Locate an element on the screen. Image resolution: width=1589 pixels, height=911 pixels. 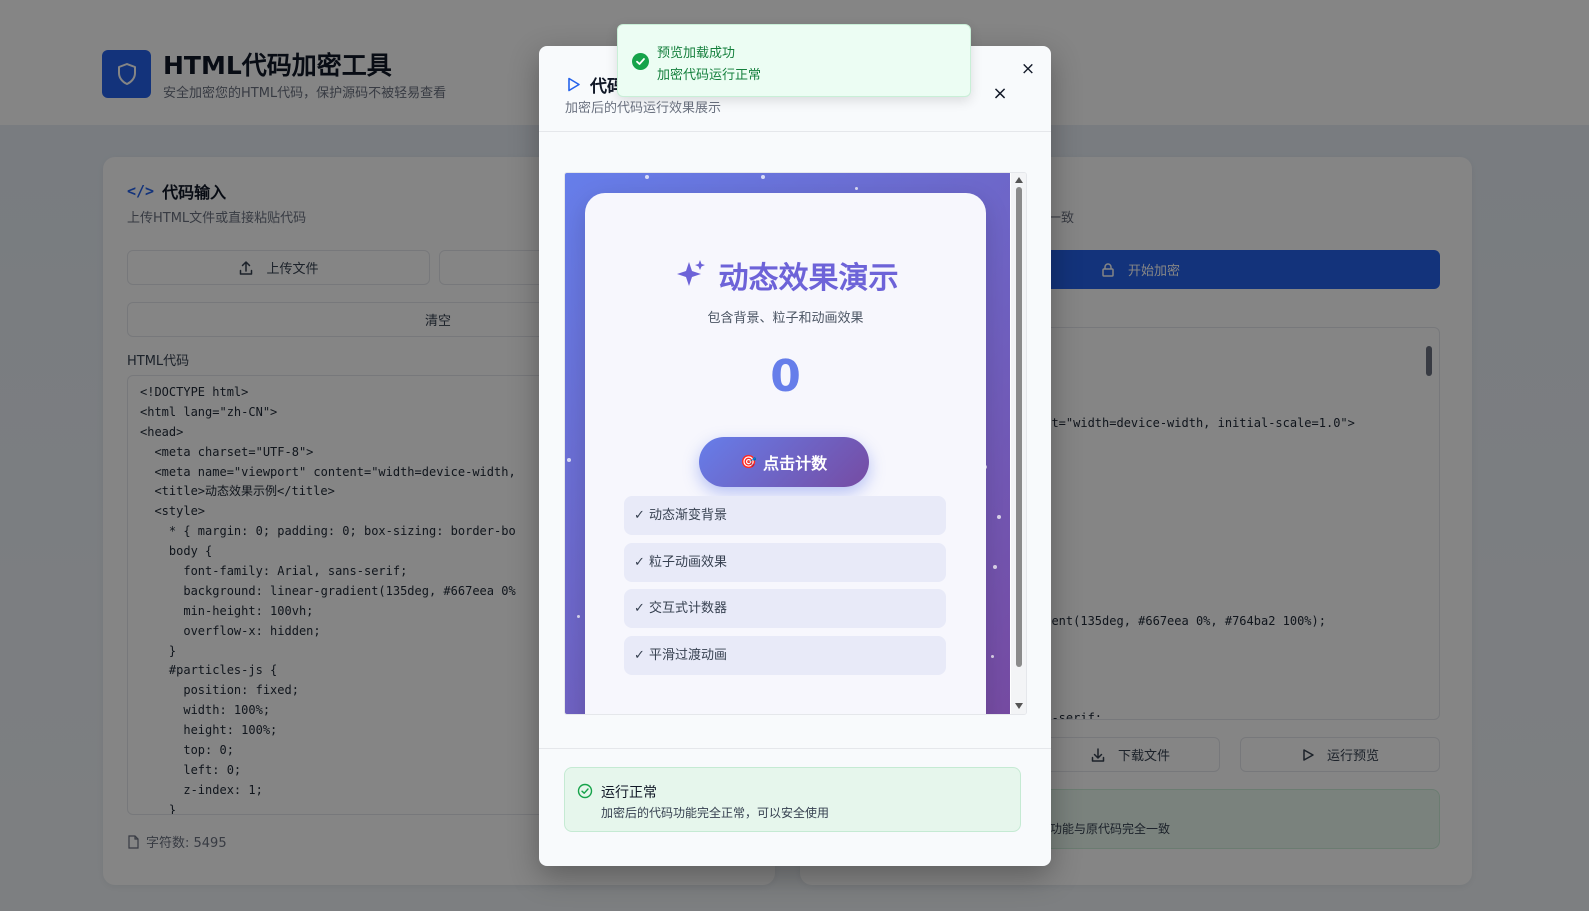
feature-item: ✓ 平滑过渡动画 is located at coordinates (785, 655).